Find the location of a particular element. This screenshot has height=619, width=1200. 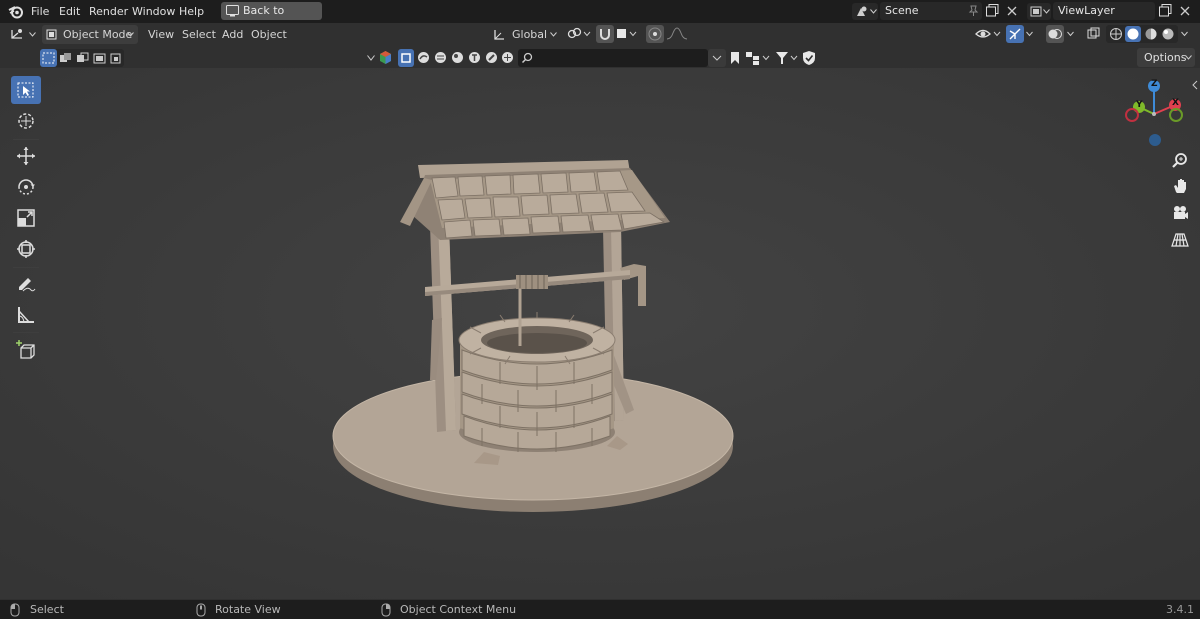

filter-icon is located at coordinates (787, 58).